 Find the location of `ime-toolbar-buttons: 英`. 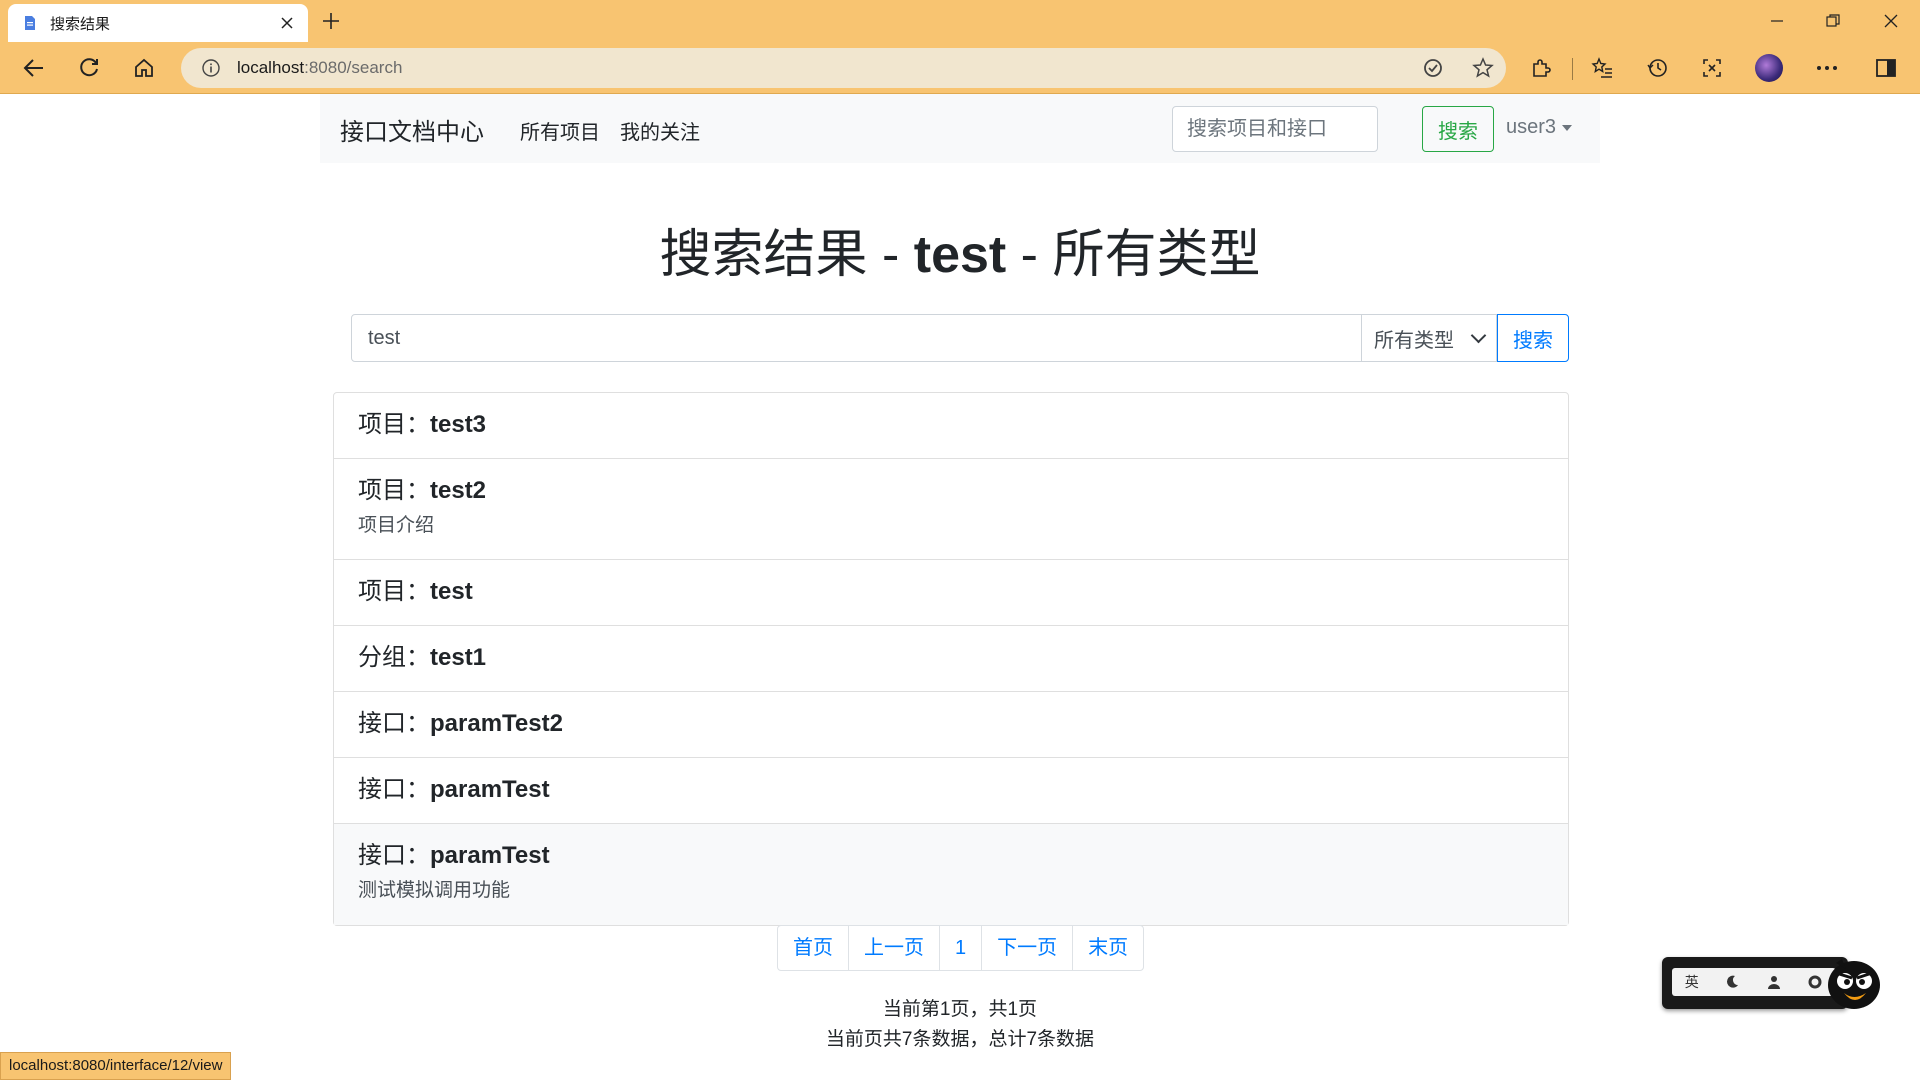

ime-toolbar-buttons: 英 is located at coordinates (1754, 982).